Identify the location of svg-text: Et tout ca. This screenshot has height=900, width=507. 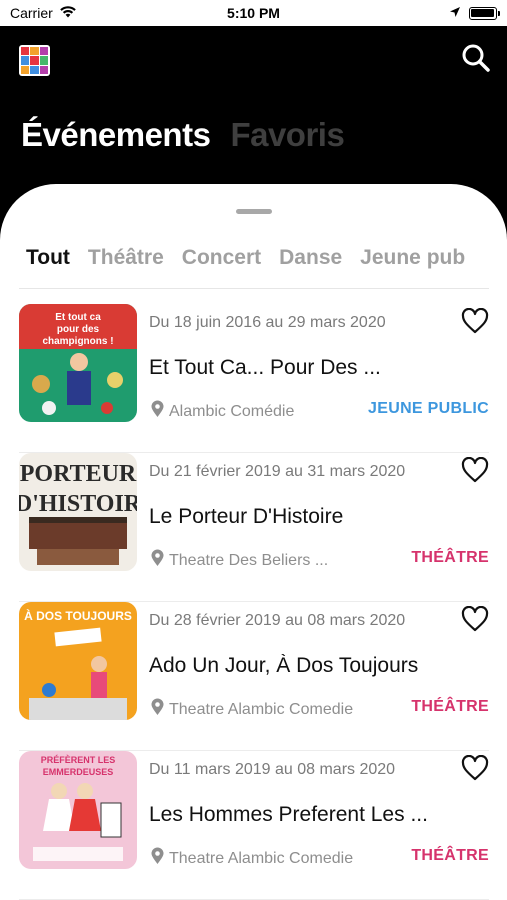
(78, 317).